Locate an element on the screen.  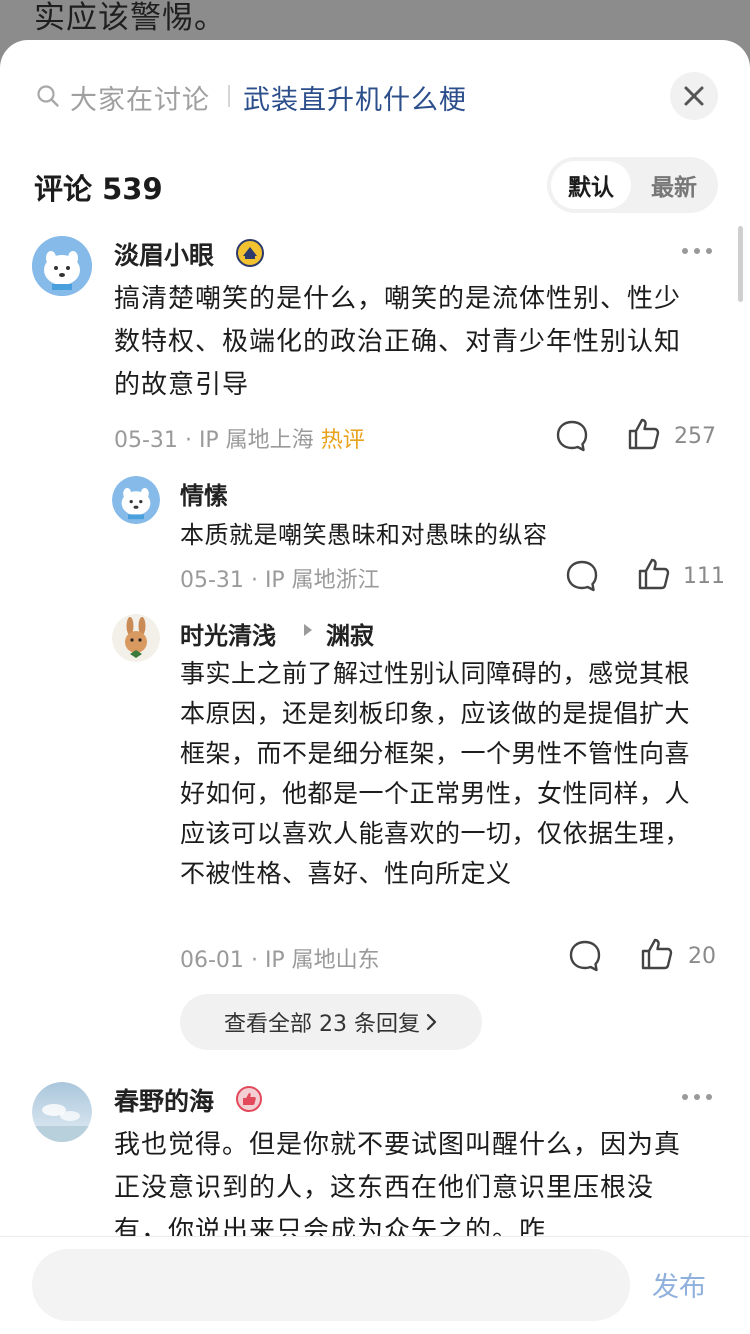
verified-badge-icon is located at coordinates (250, 253).